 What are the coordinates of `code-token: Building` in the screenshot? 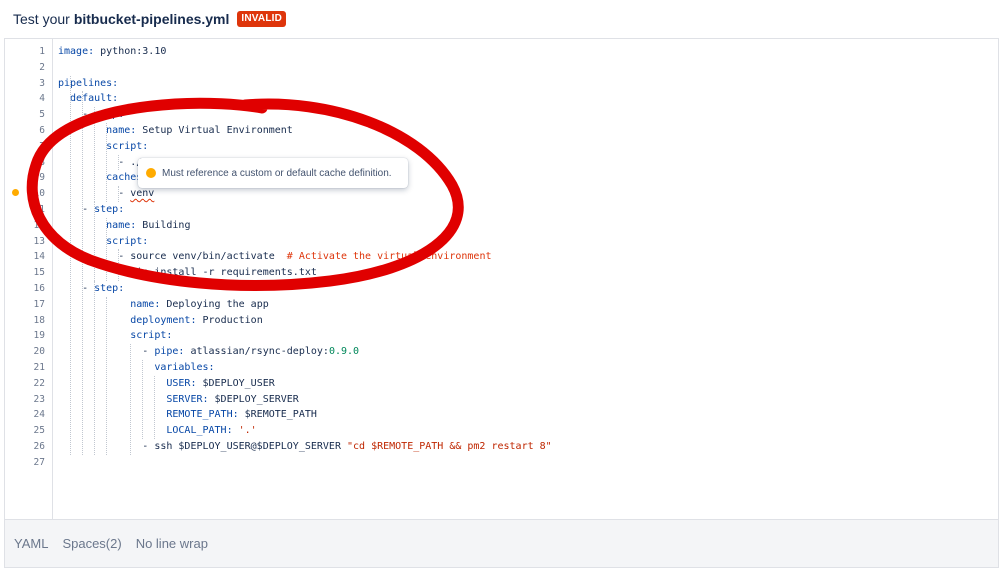 It's located at (163, 225).